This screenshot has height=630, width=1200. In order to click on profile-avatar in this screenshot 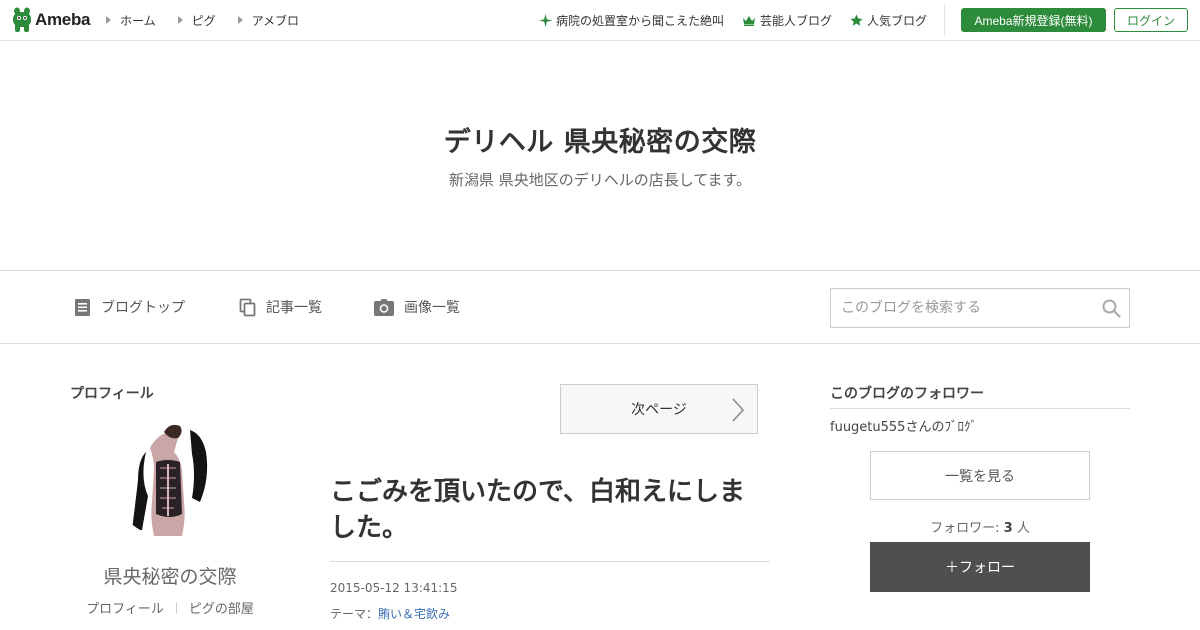, I will do `click(170, 478)`.